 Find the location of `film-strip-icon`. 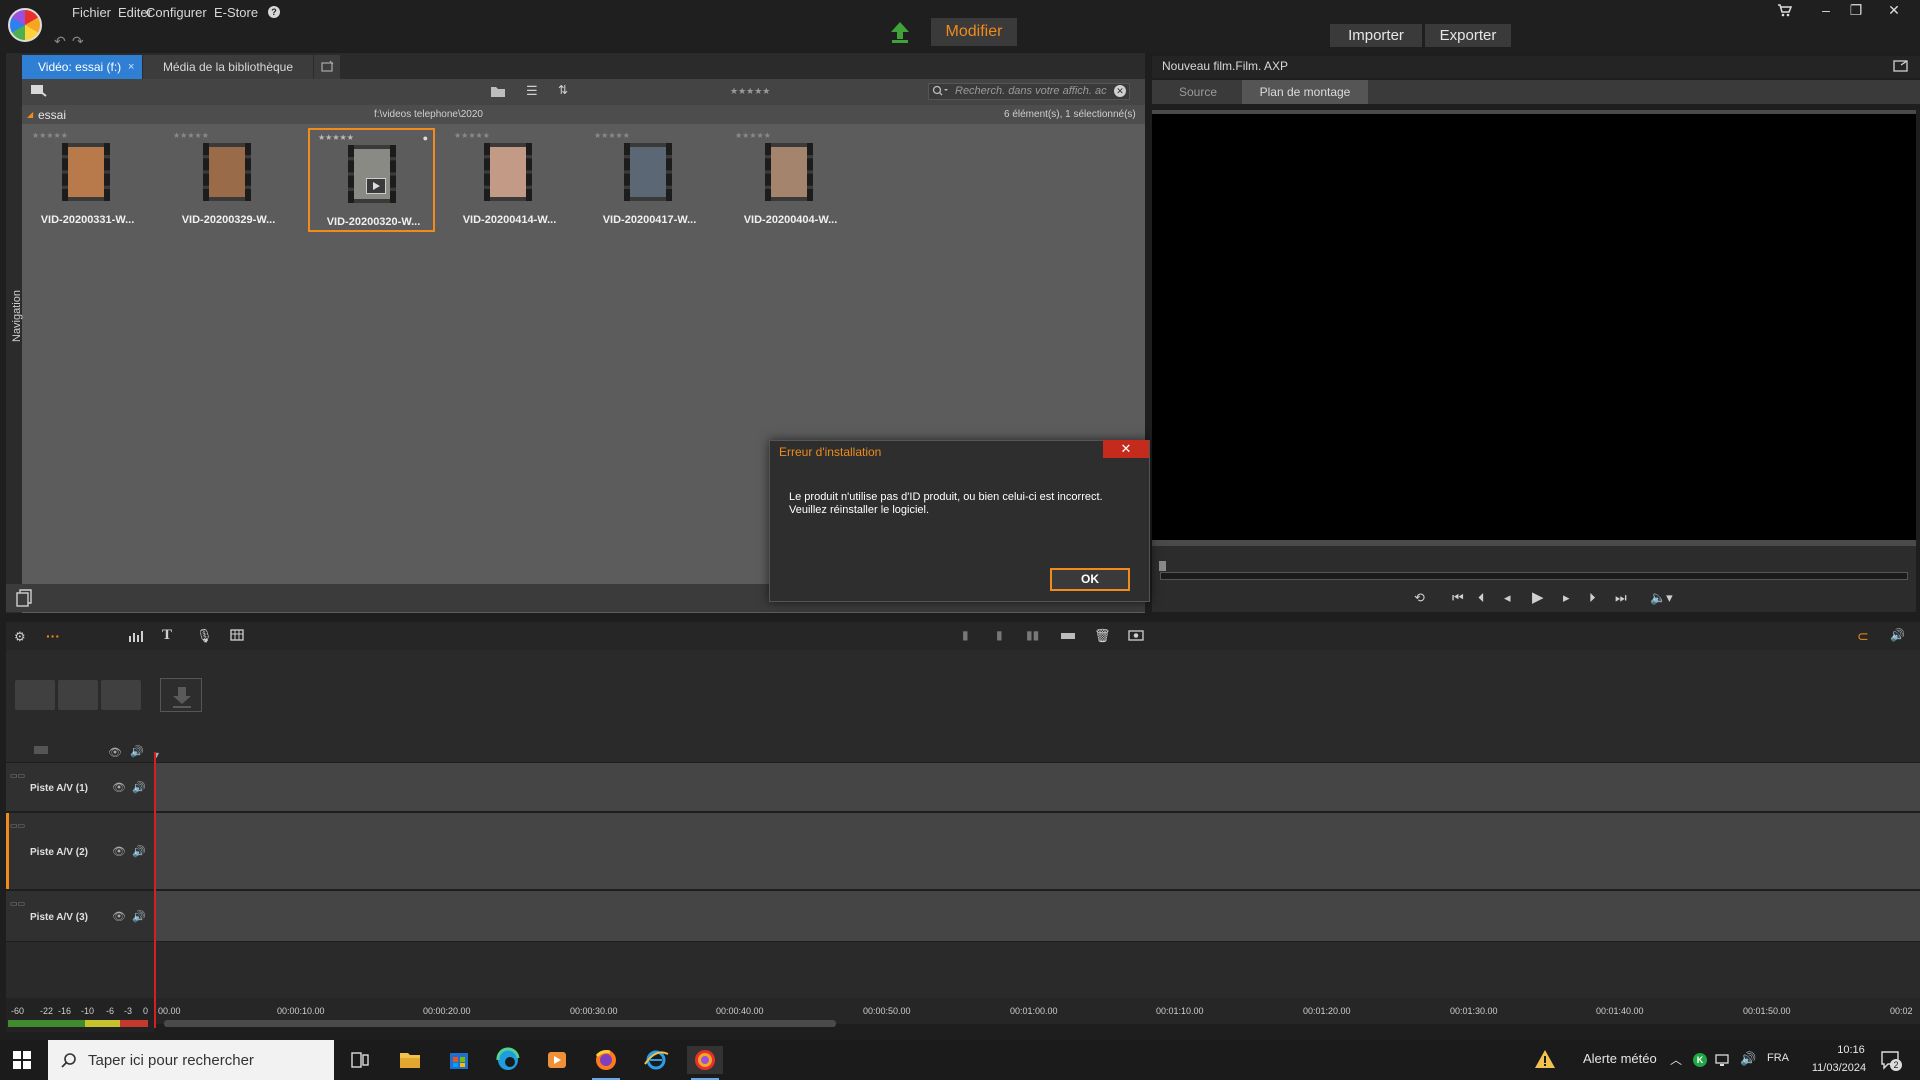

film-strip-icon is located at coordinates (1068, 636).